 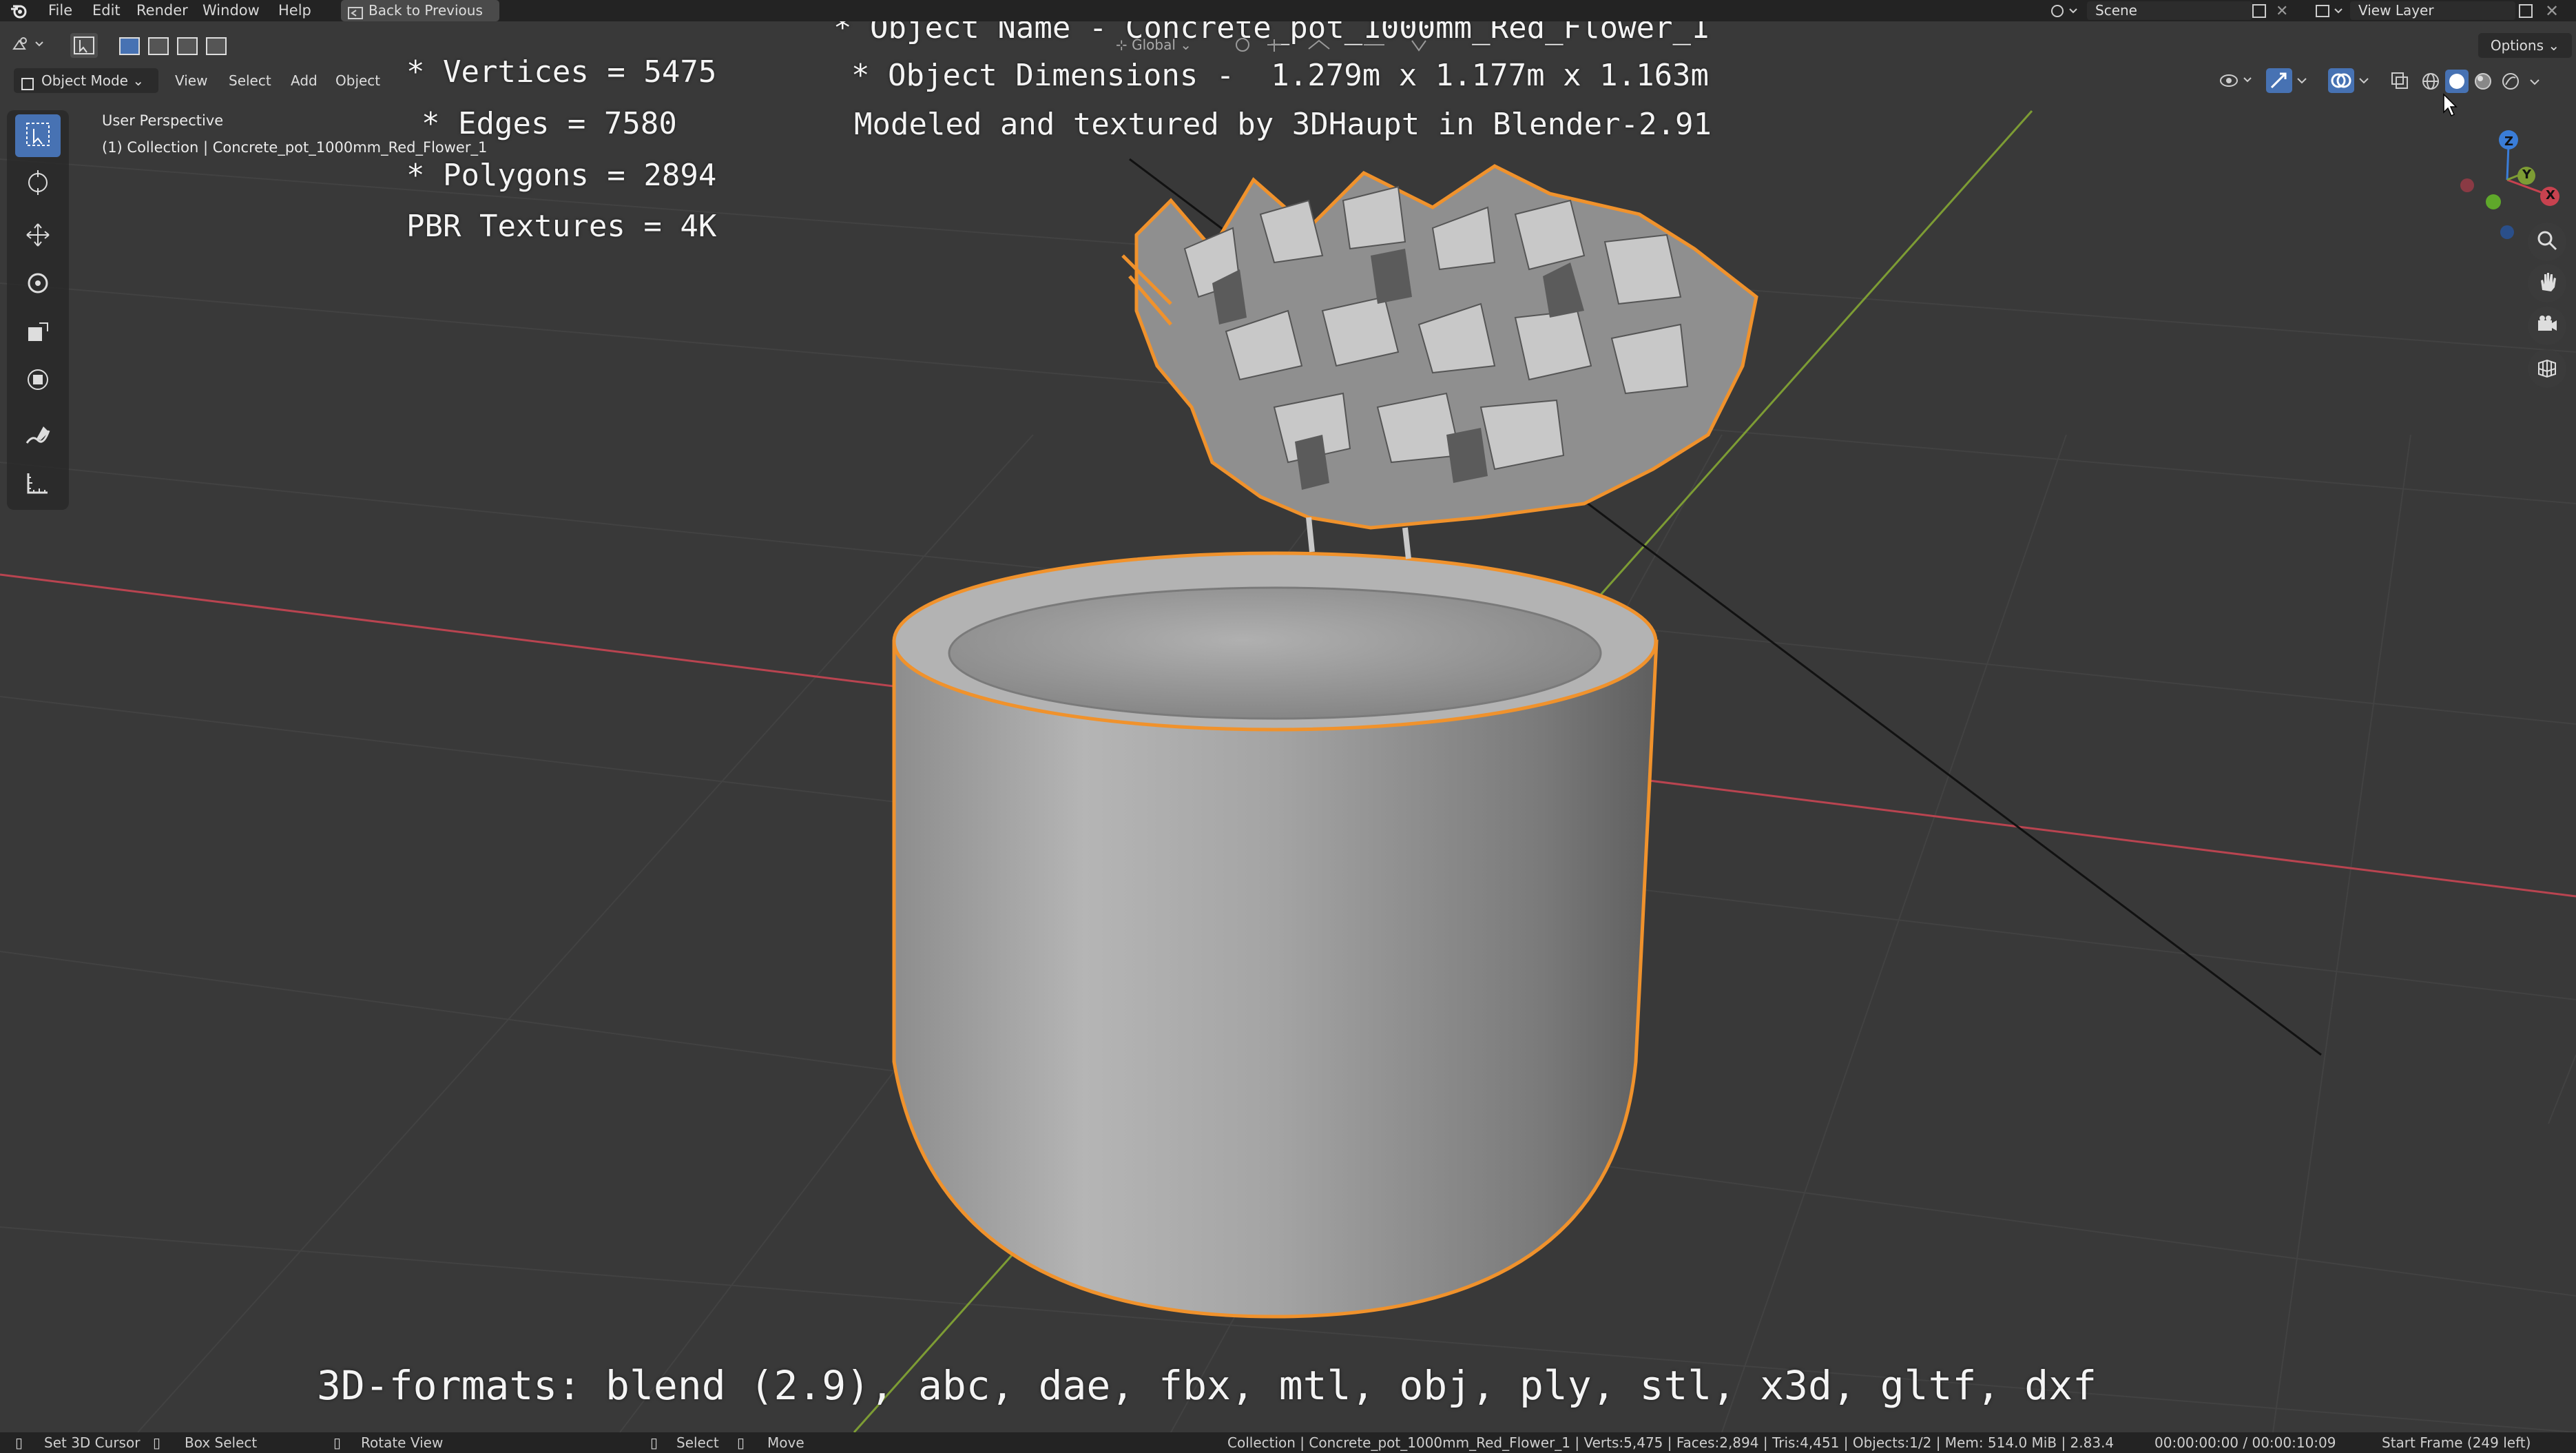 I want to click on textures-overlay: PBR Textures = 4K, so click(x=561, y=226).